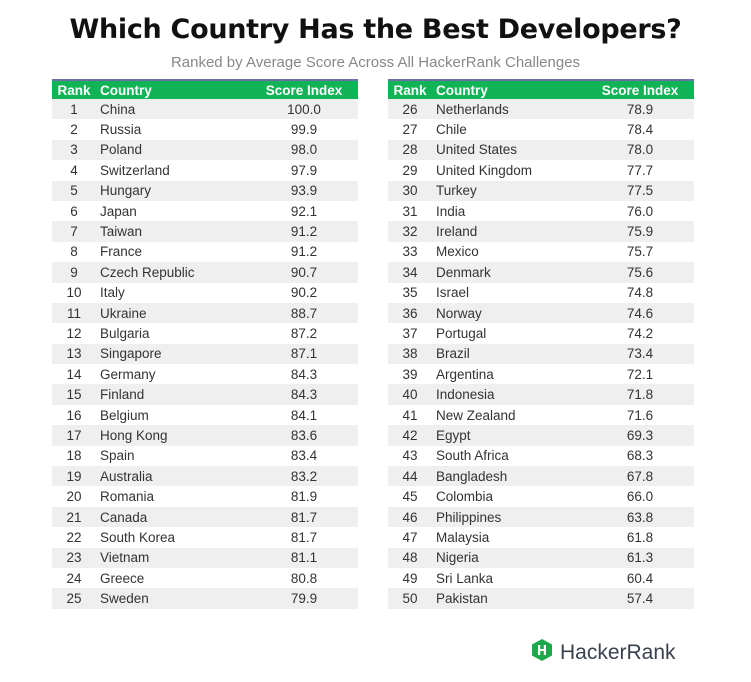 This screenshot has height=682, width=751. I want to click on table-row: 24 Greece 80.8, so click(205, 578).